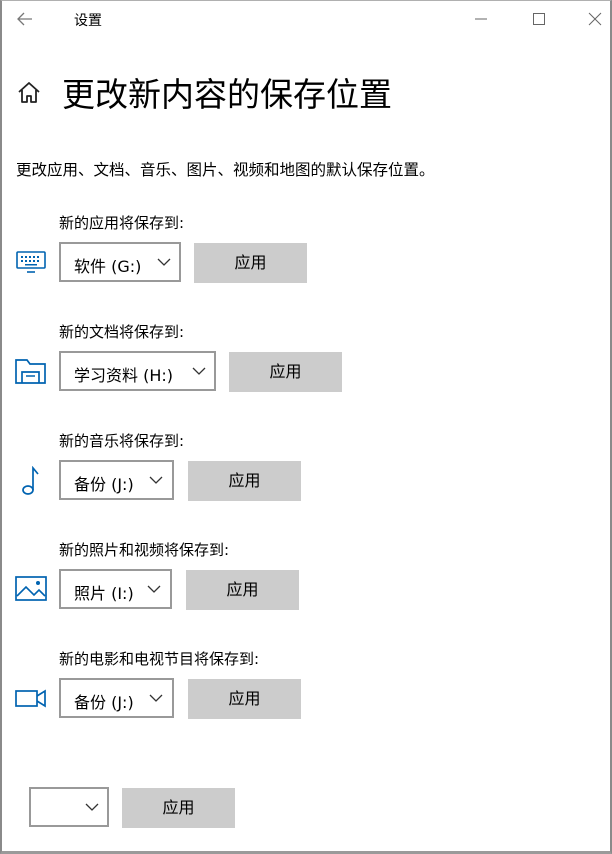  Describe the element at coordinates (159, 659) in the screenshot. I see `movies-save-label: 新的电影和电视节目将保存到:` at that location.